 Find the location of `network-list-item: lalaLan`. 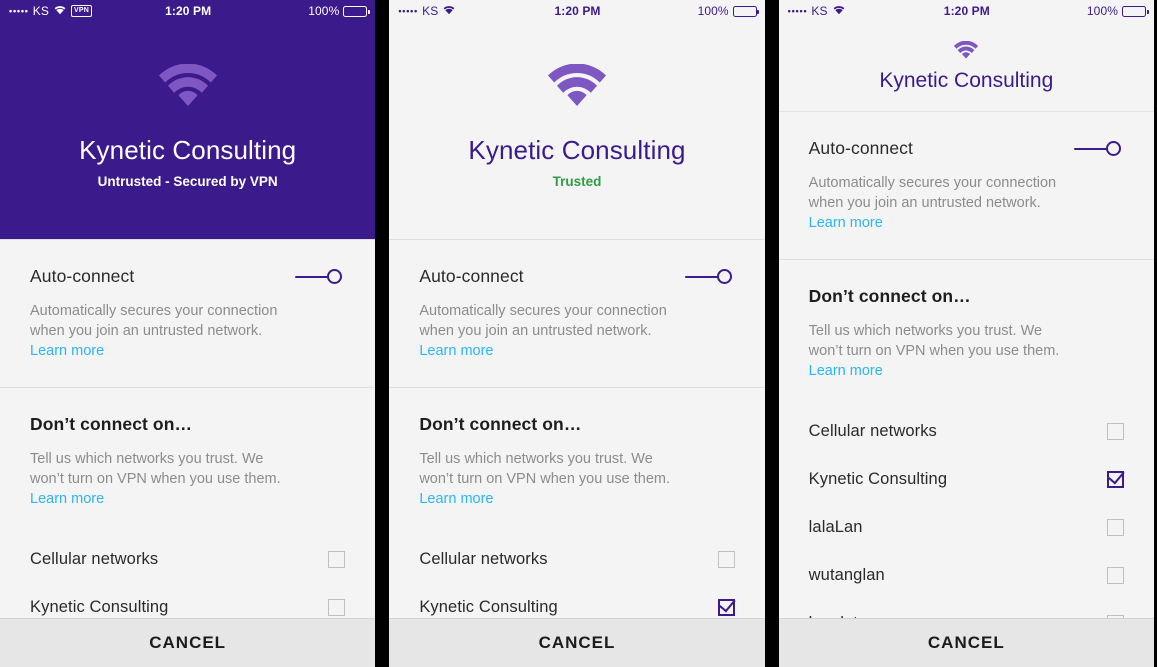

network-list-item: lalaLan is located at coordinates (966, 527).